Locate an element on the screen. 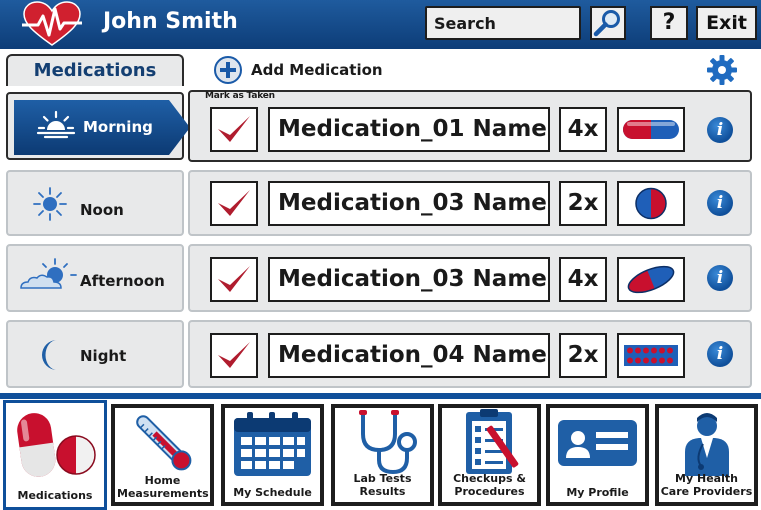 The height and width of the screenshot is (510, 761). time-tab-noon: Noon is located at coordinates (95, 203).